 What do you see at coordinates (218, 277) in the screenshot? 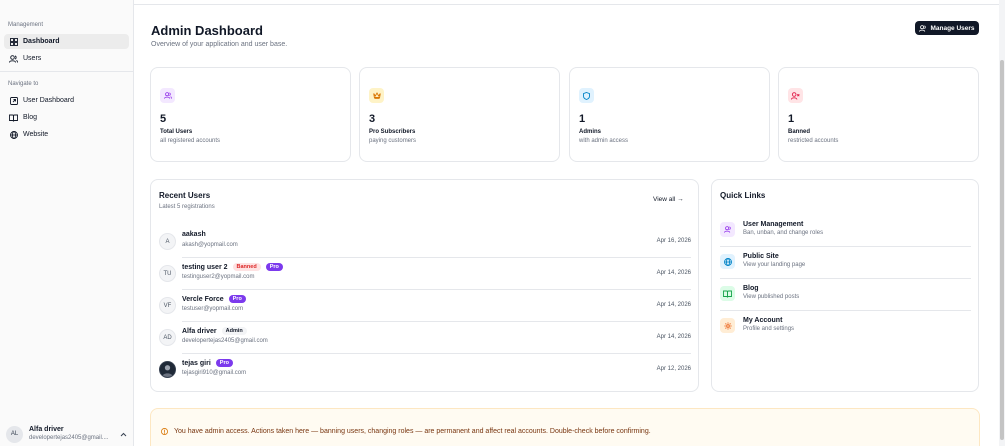
I see `user-email: testinguser2@yopmail.com` at bounding box center [218, 277].